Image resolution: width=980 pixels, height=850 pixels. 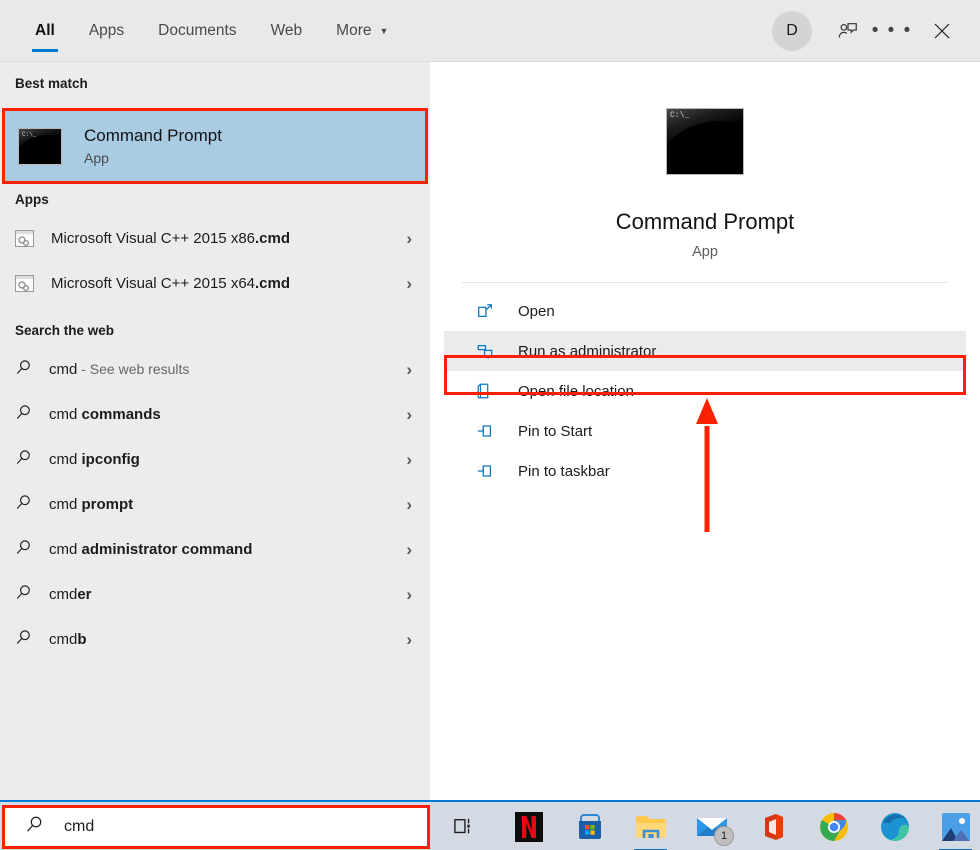 What do you see at coordinates (215, 369) in the screenshot?
I see `list-item: cmd - See web results ›` at bounding box center [215, 369].